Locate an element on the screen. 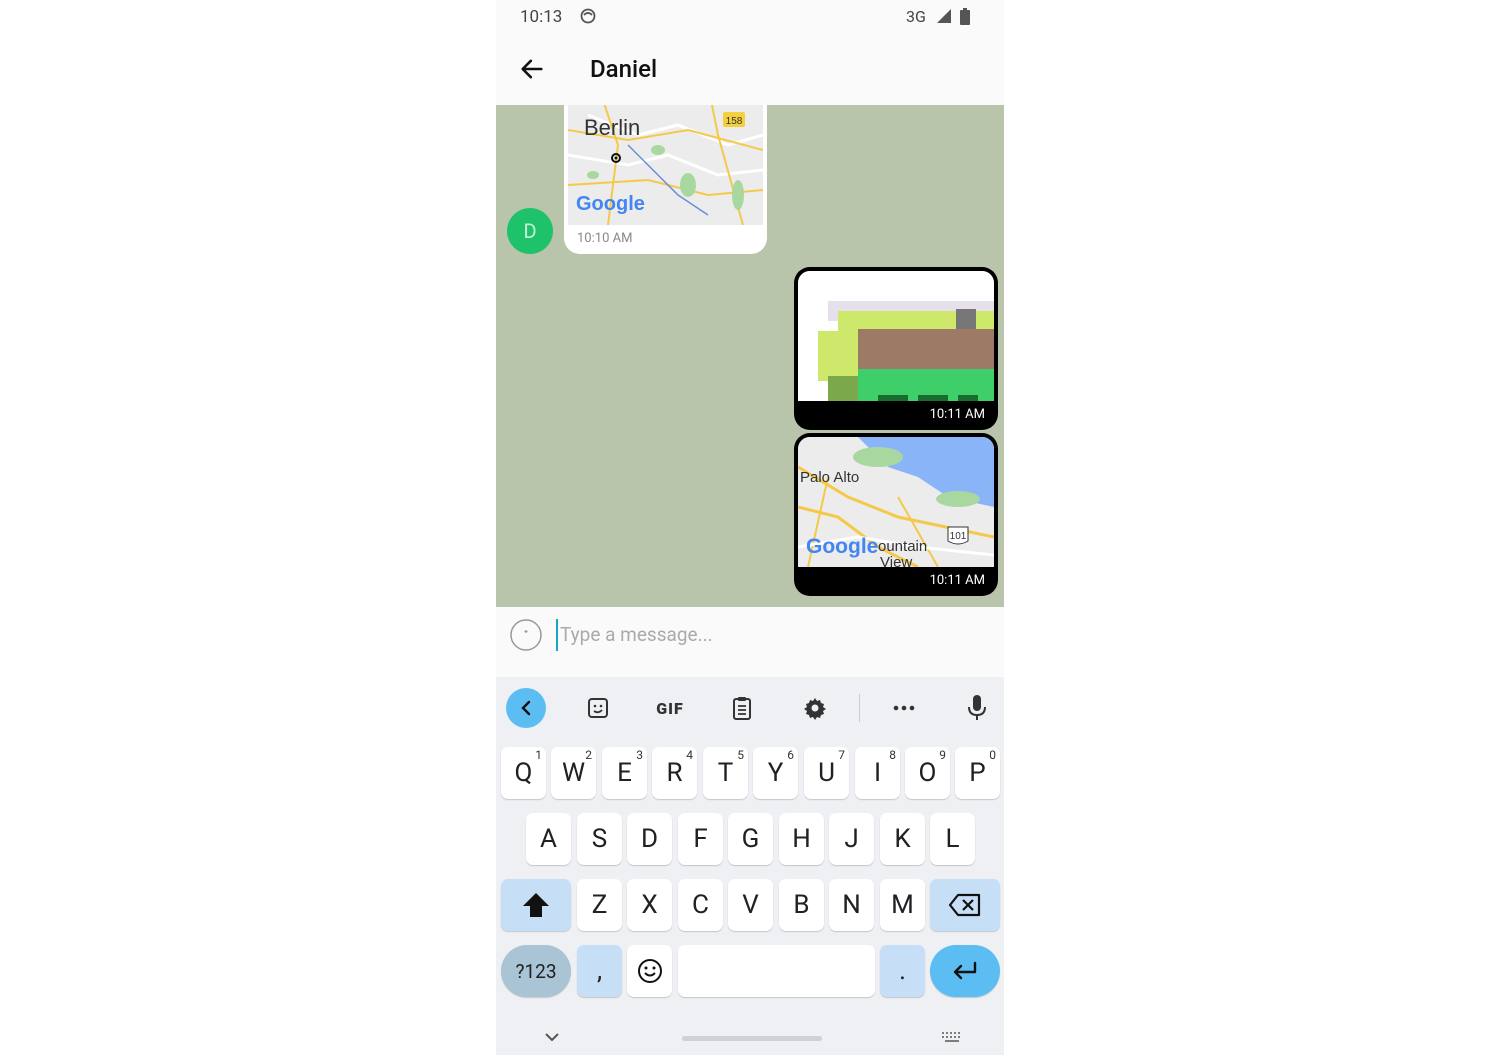  keyboard-toolbar: GIF is located at coordinates (750, 708).